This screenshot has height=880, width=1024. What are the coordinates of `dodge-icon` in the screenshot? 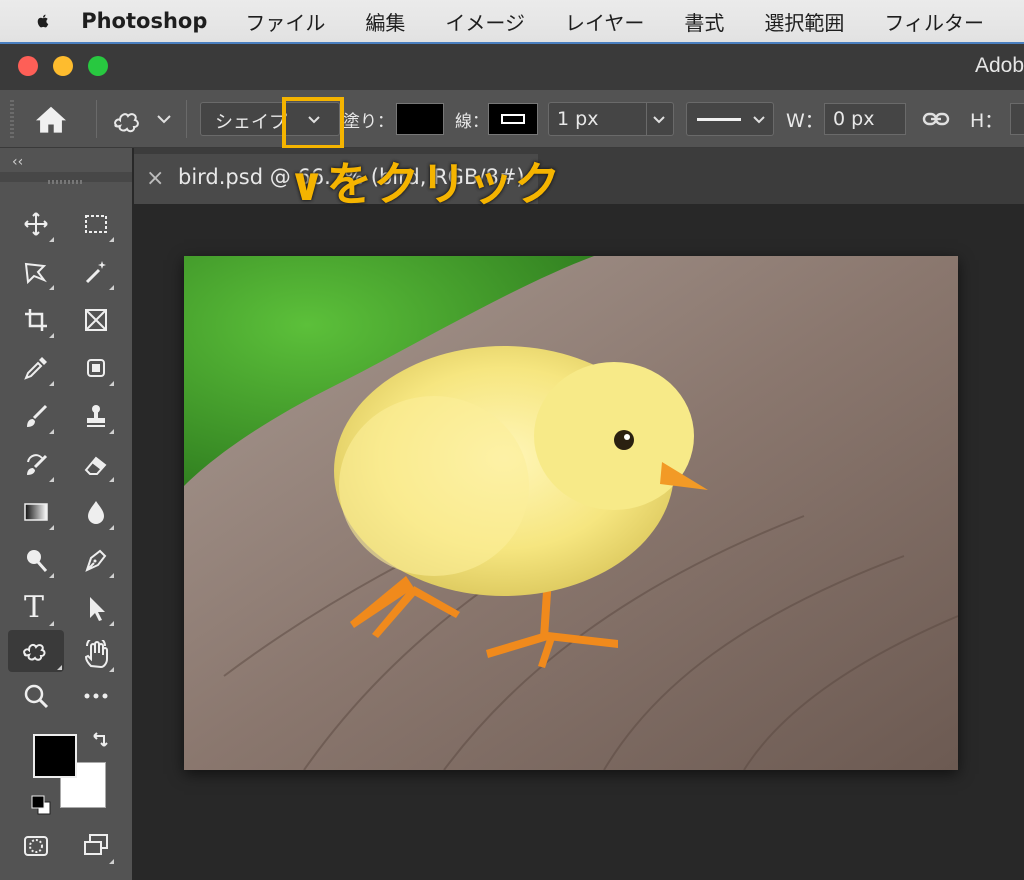 It's located at (36, 561).